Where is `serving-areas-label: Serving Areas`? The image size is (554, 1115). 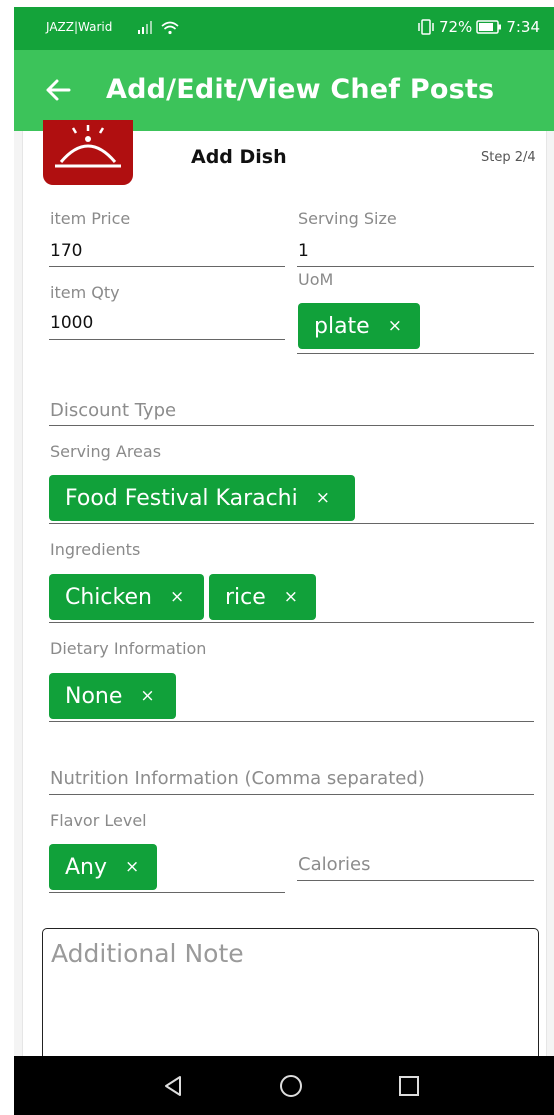
serving-areas-label: Serving Areas is located at coordinates (106, 451).